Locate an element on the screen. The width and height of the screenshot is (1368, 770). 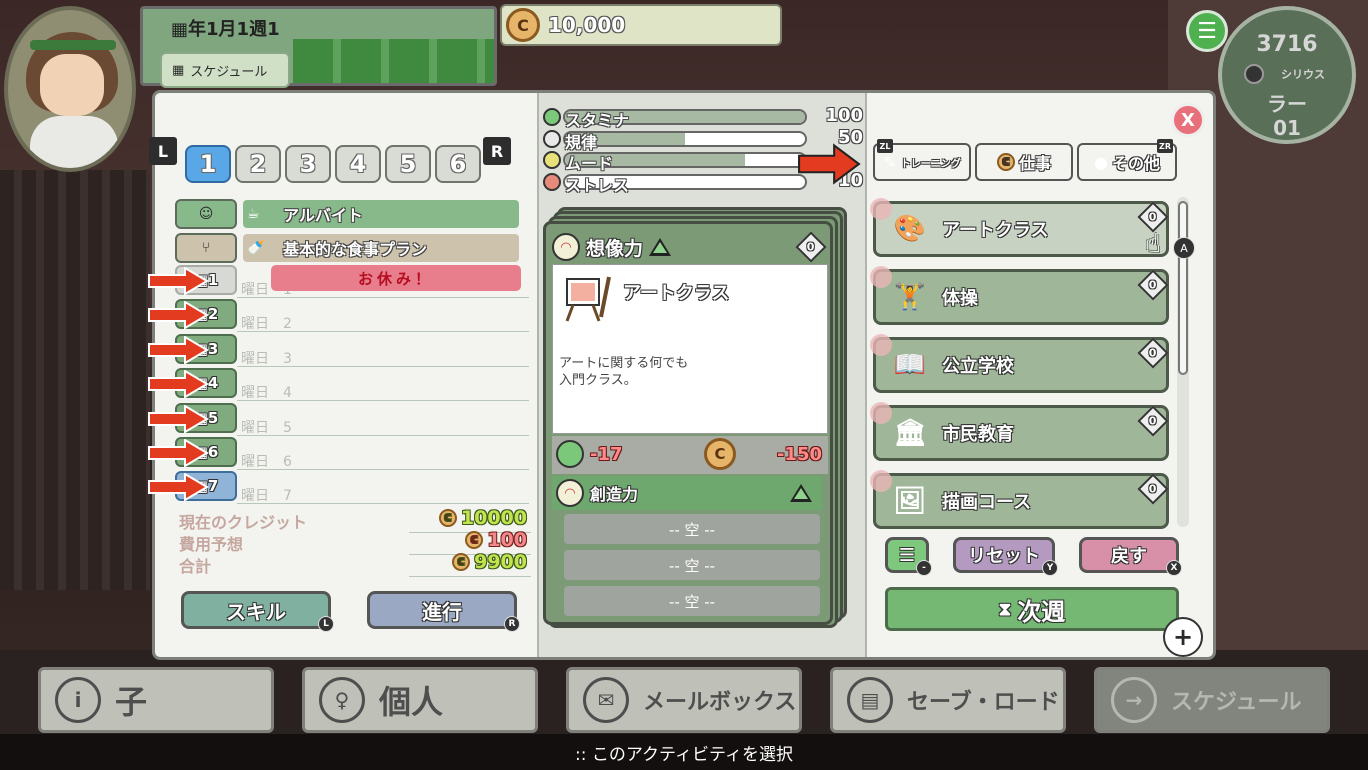
activity-item: 🎨 アートクラス 0 is located at coordinates (1019, 227).